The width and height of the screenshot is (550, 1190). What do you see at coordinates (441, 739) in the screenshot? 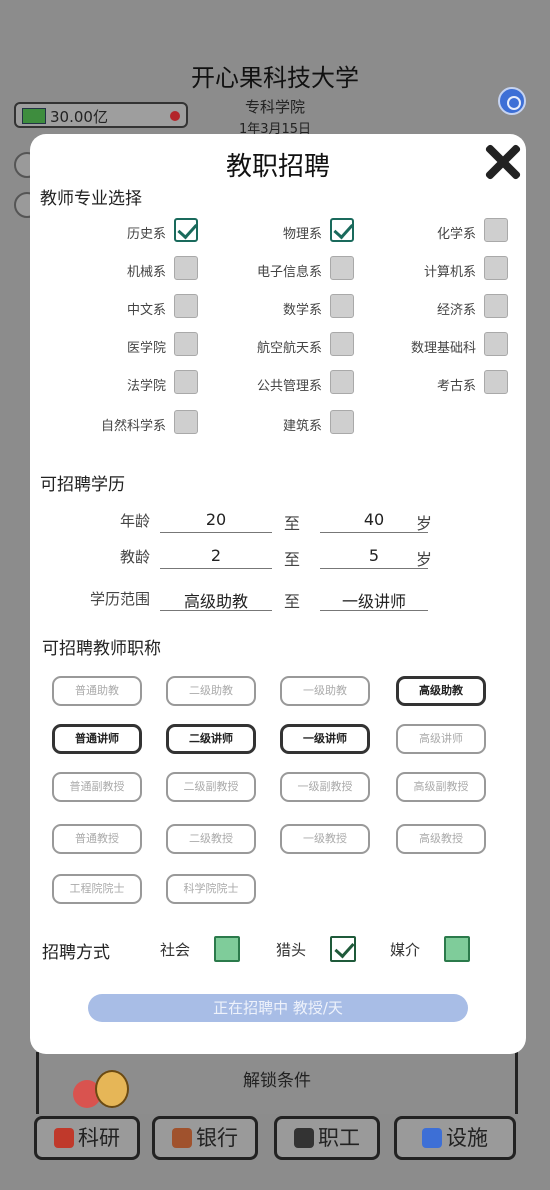
I see `title-button: 高级讲师` at bounding box center [441, 739].